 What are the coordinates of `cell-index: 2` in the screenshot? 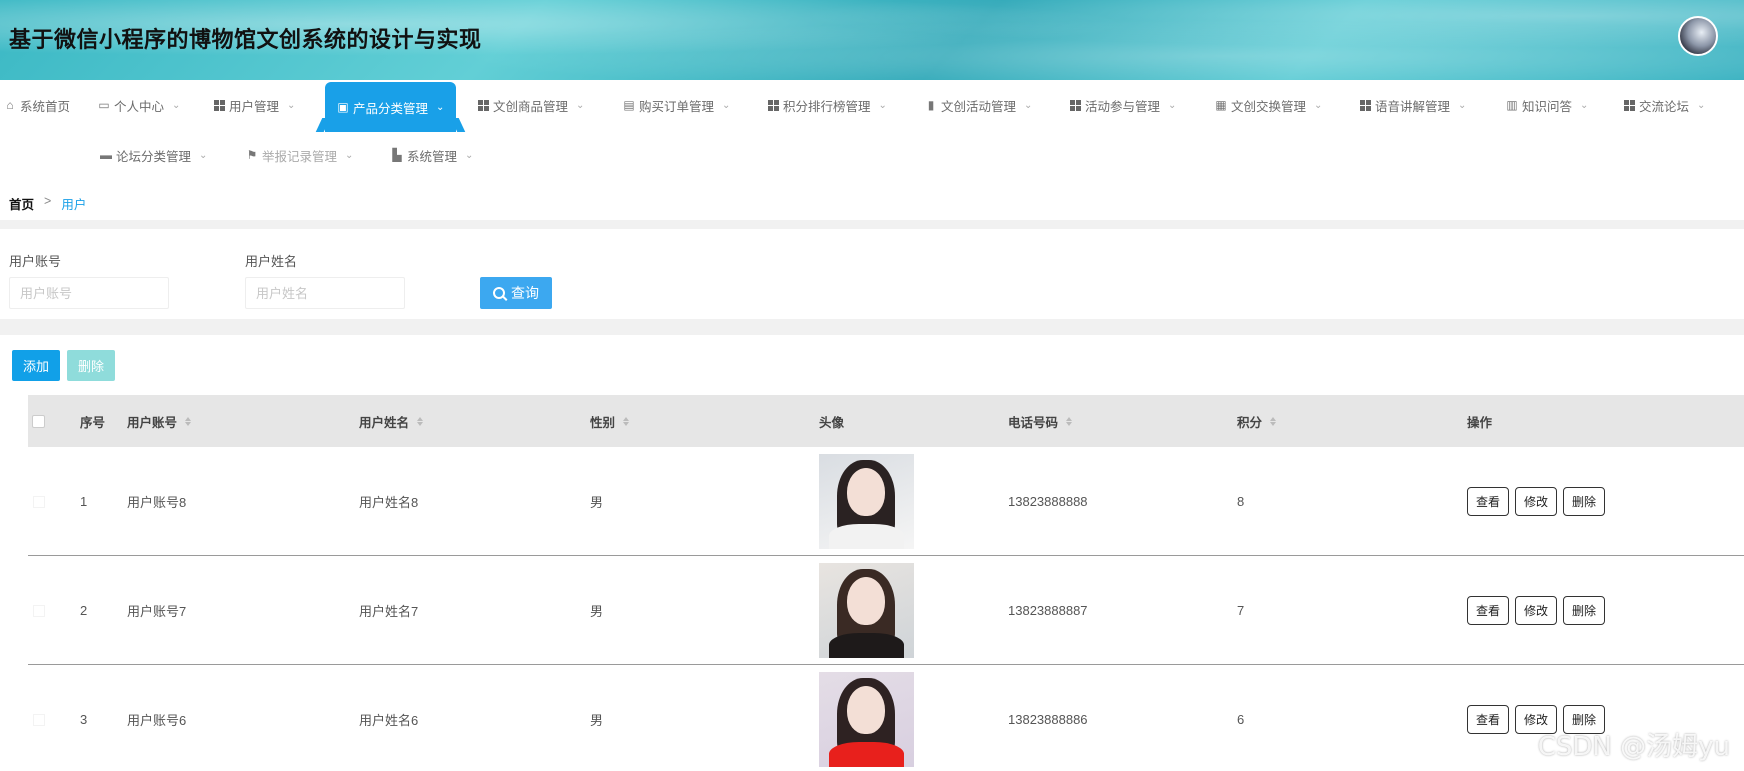 It's located at (84, 610).